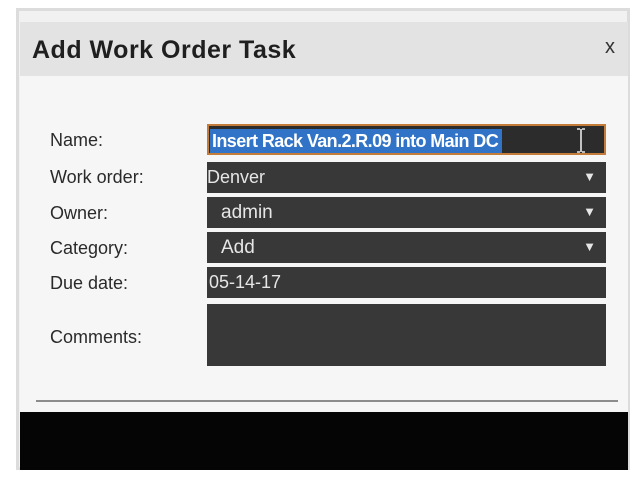 Image resolution: width=640 pixels, height=480 pixels. What do you see at coordinates (324, 49) in the screenshot?
I see `dialog-title-bar: Add Work Order Task x` at bounding box center [324, 49].